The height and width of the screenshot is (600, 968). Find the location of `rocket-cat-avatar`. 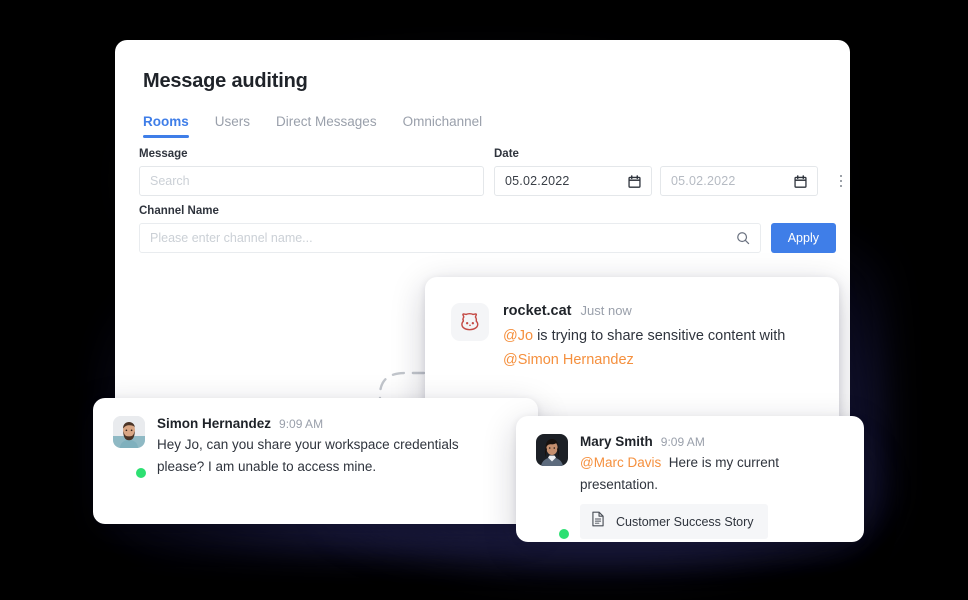

rocket-cat-avatar is located at coordinates (470, 322).